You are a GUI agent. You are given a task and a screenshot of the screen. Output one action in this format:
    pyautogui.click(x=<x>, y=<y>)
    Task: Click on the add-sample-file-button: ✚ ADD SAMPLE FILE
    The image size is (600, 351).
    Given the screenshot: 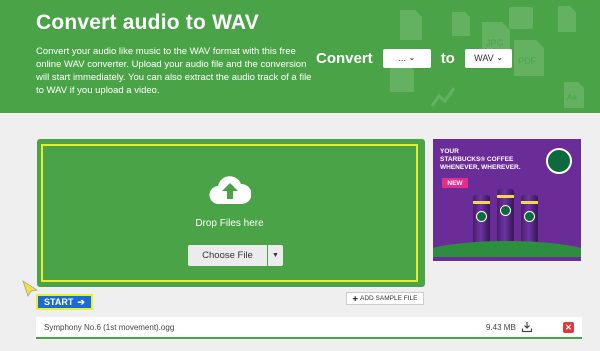 What is the action you would take?
    pyautogui.click(x=385, y=298)
    